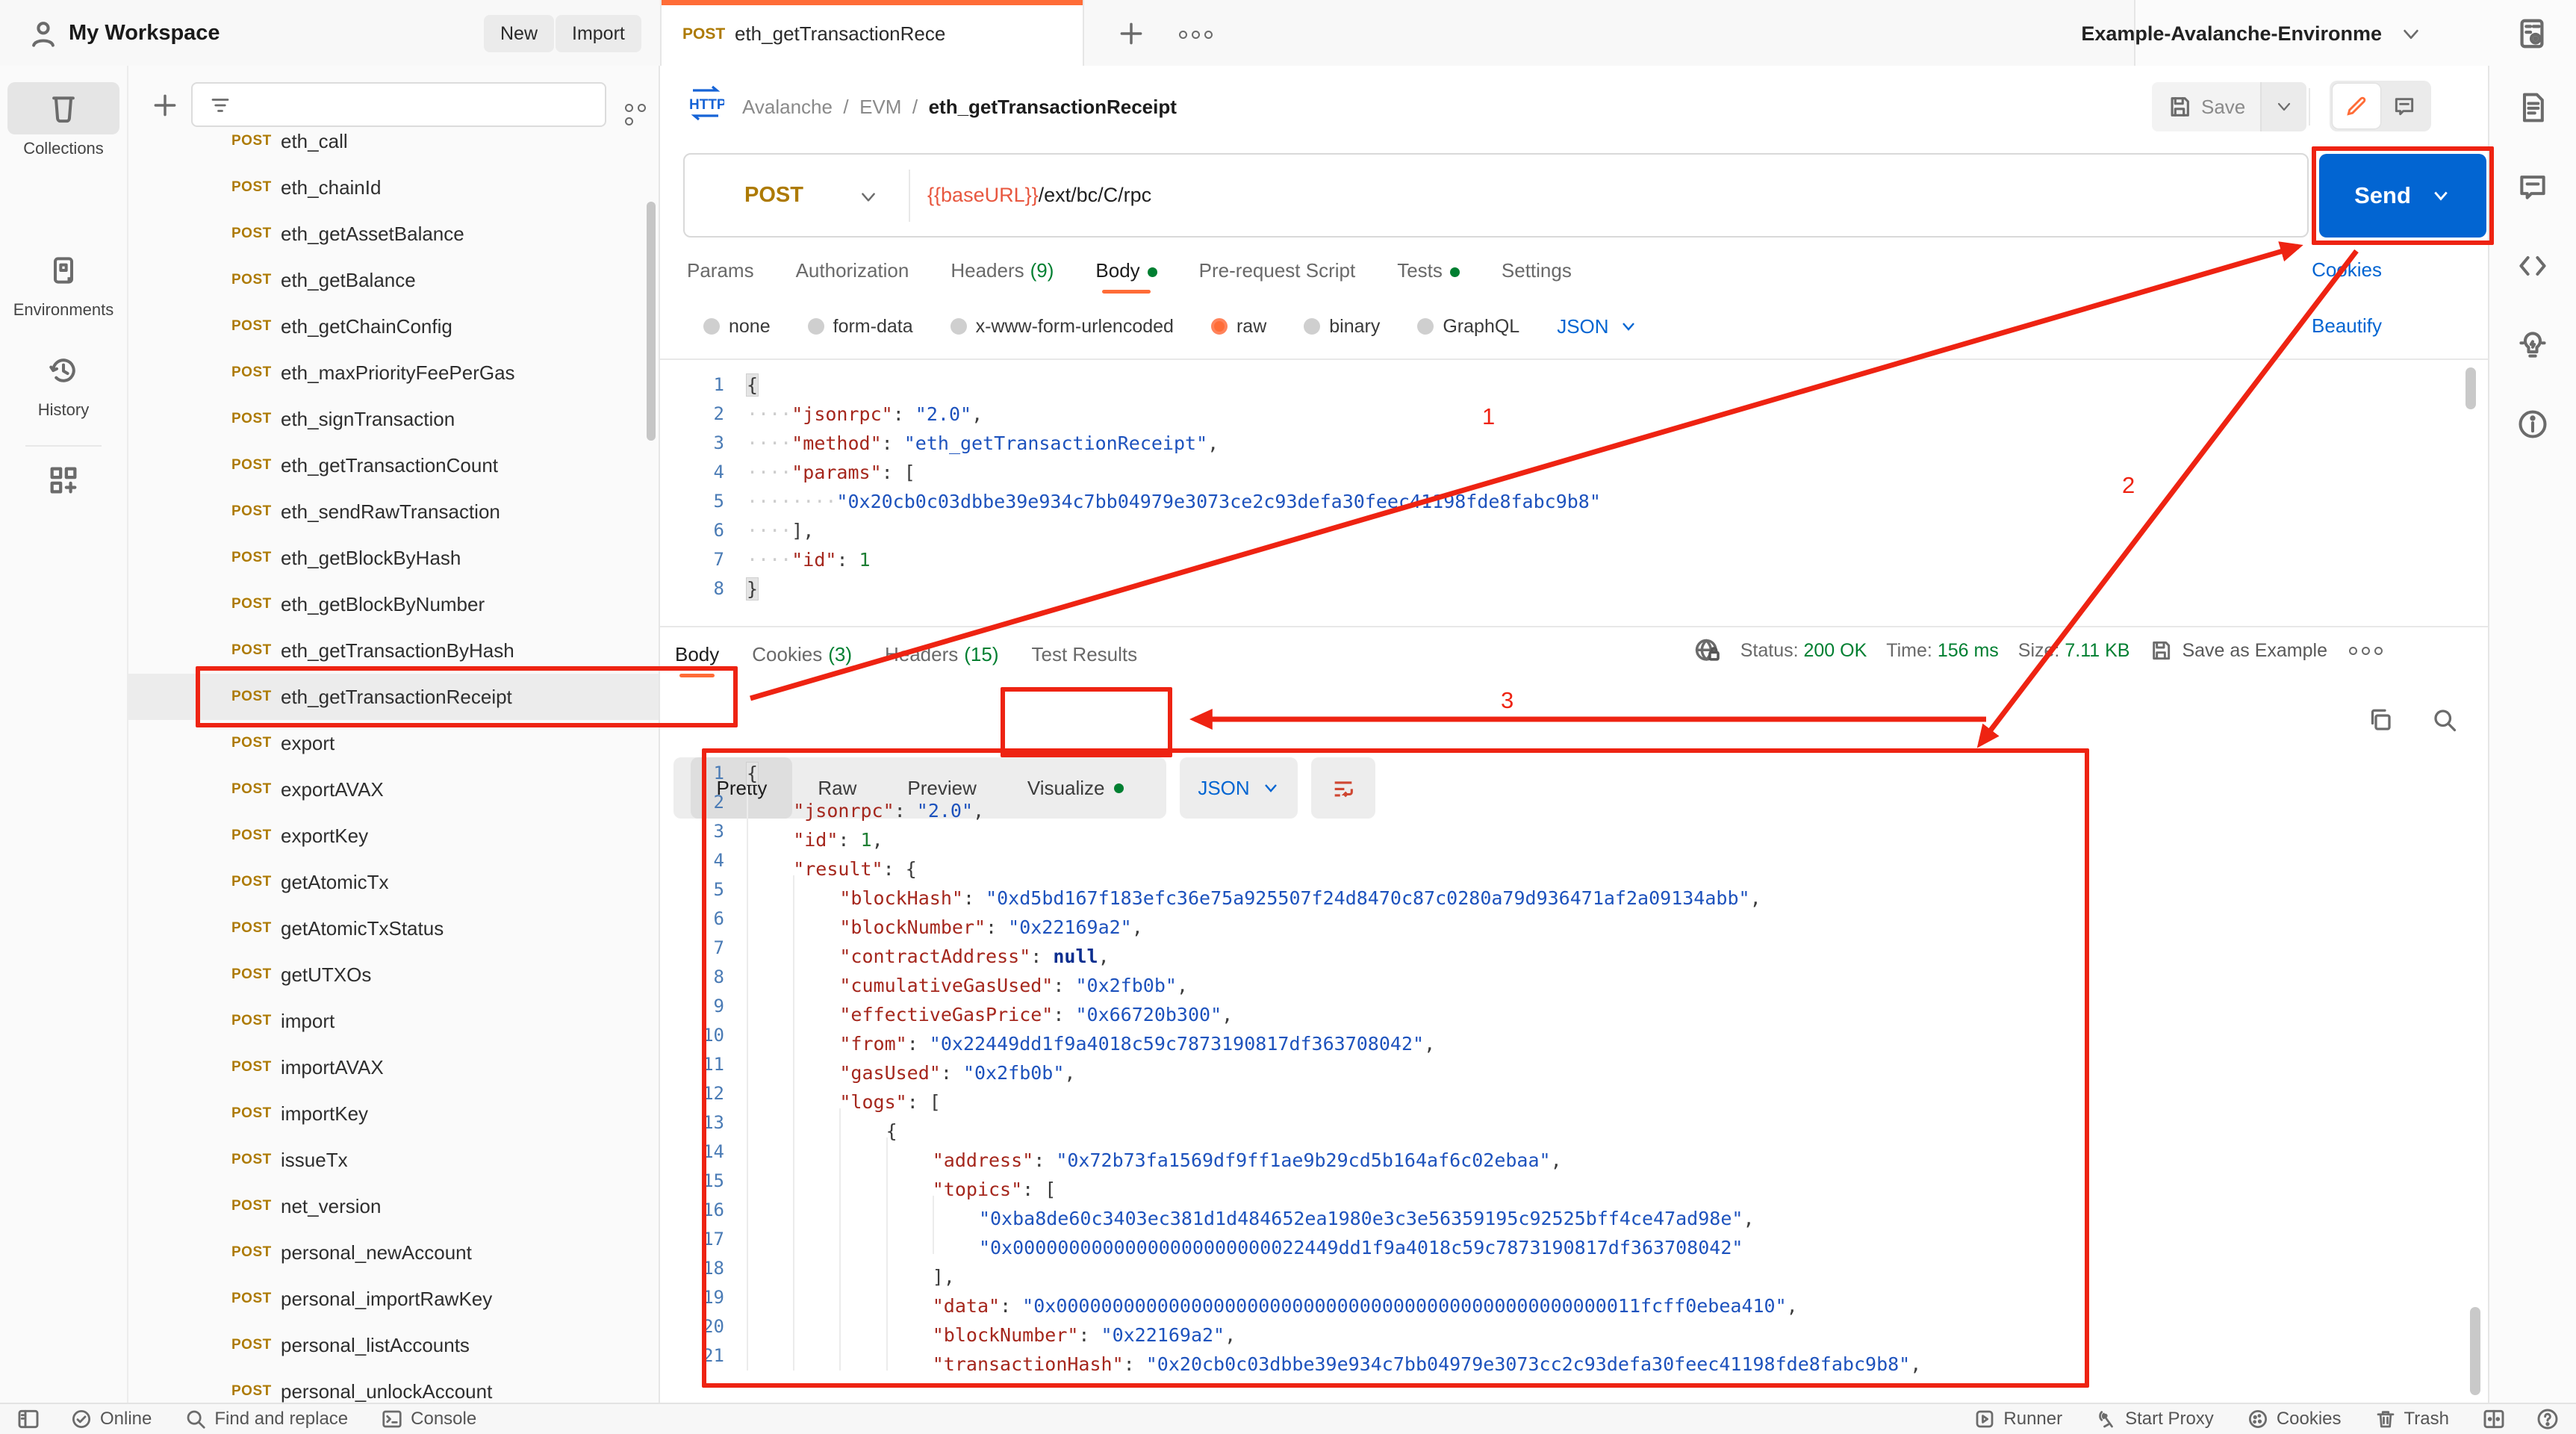  I want to click on breadcrumb-collection: Avalanche, so click(787, 107).